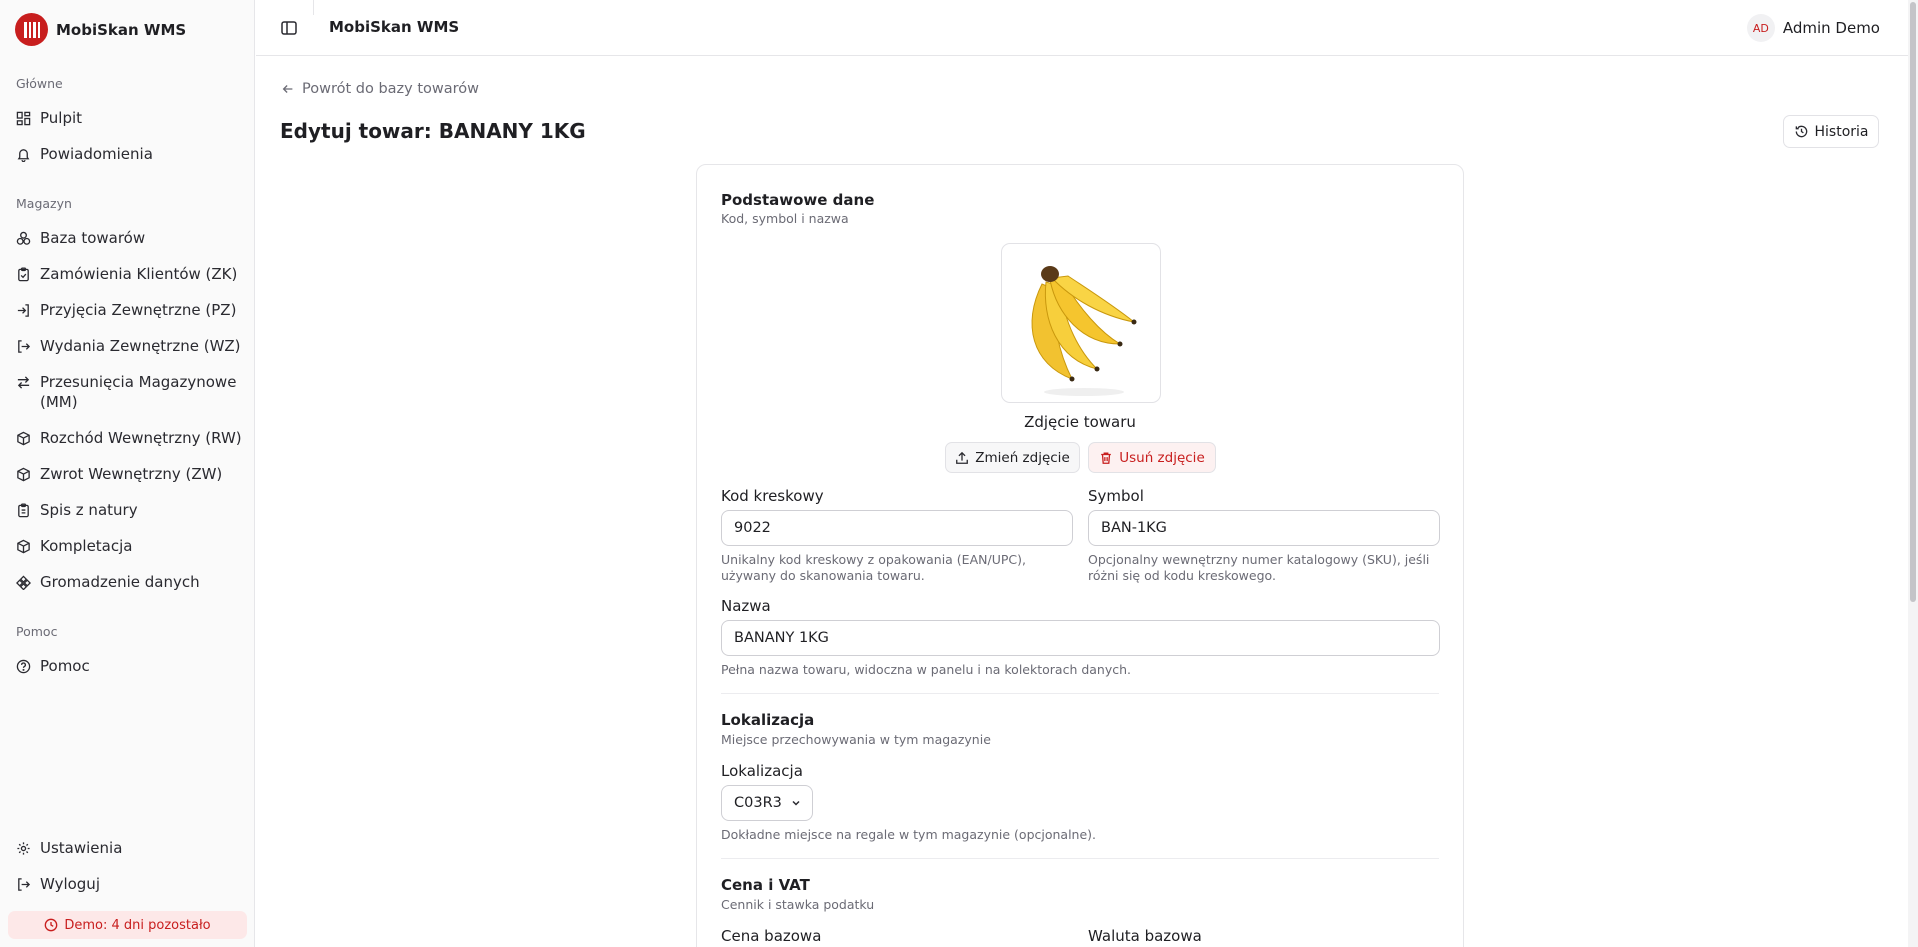 The image size is (1918, 947). What do you see at coordinates (289, 28) in the screenshot?
I see `sidebar-toggle-icon` at bounding box center [289, 28].